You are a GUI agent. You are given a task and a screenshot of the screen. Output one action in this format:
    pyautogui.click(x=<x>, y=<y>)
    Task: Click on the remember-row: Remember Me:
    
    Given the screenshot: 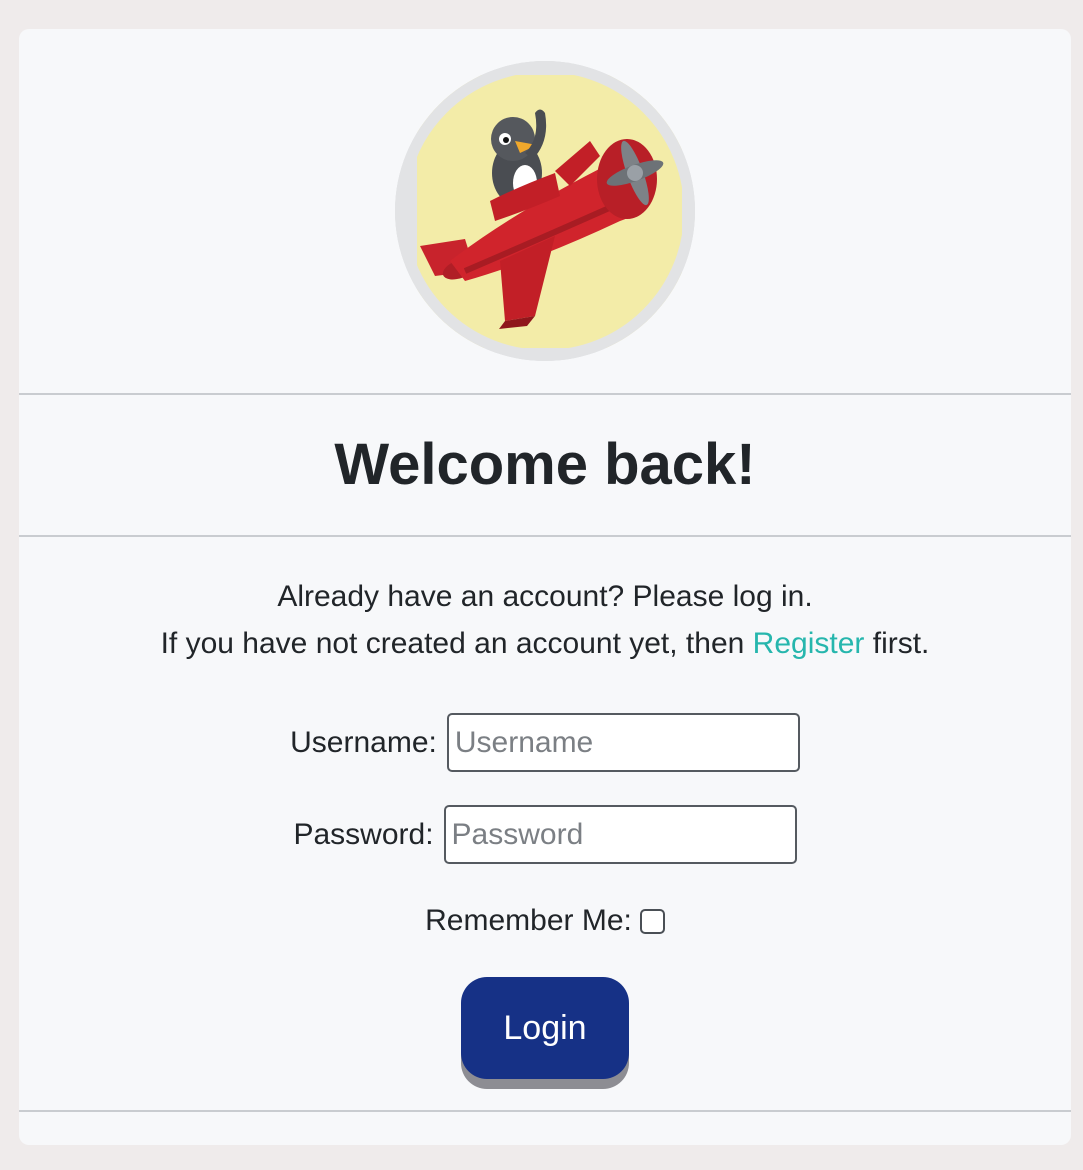 What is the action you would take?
    pyautogui.click(x=545, y=921)
    